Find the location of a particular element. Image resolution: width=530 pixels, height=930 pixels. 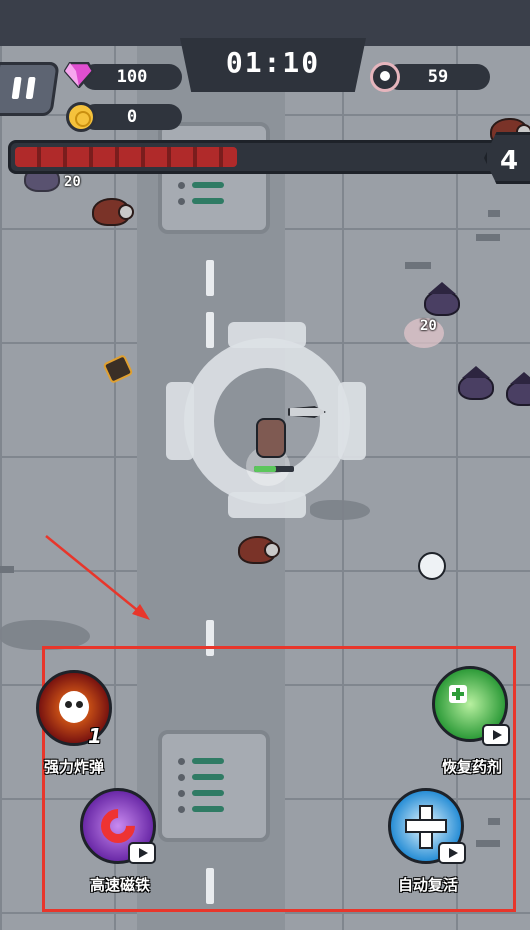

skull-bomb-icon is located at coordinates (74, 707).